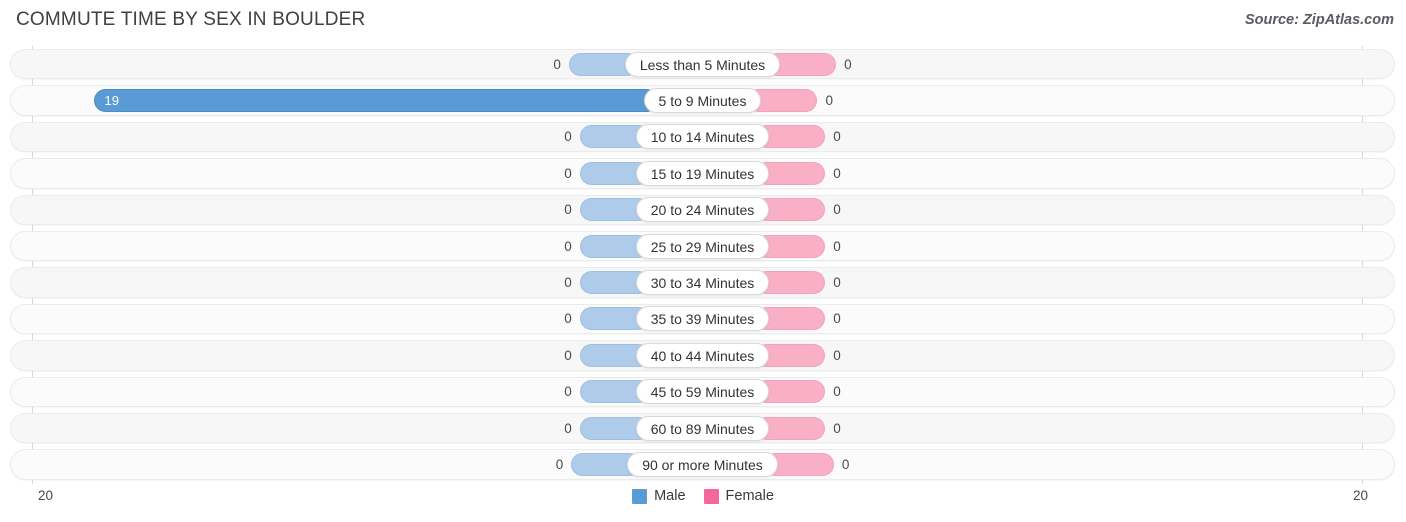  I want to click on bar-row: 0 20 to 24 Minutes 0, so click(703, 210).